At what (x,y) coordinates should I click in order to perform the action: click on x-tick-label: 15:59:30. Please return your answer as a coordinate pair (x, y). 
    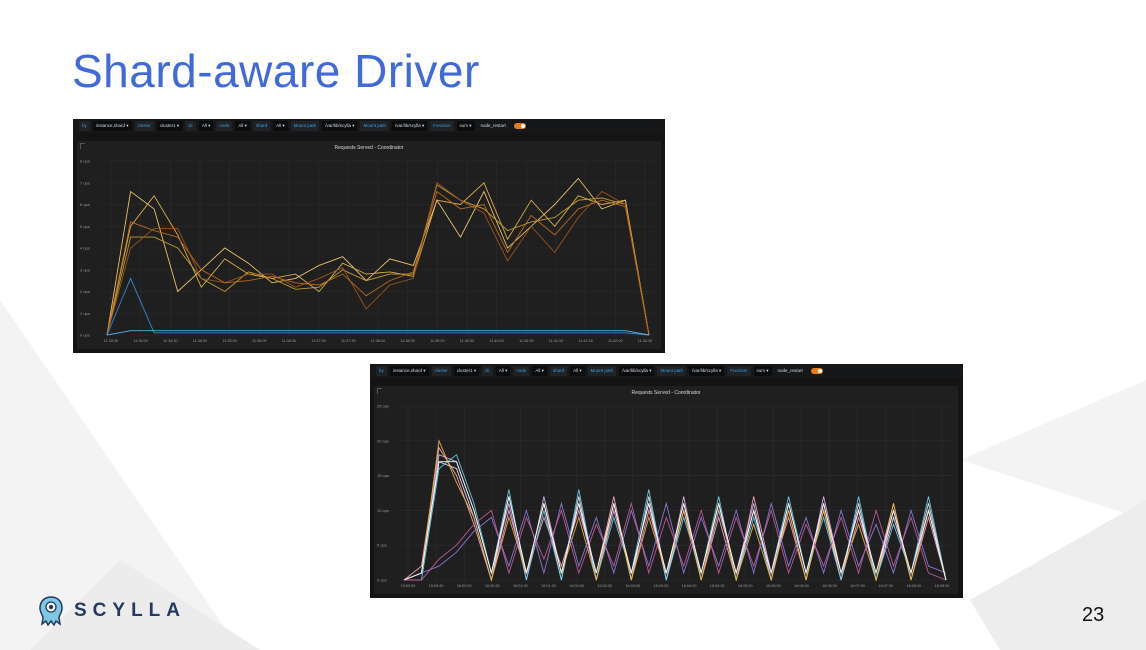
    Looking at the image, I should click on (436, 586).